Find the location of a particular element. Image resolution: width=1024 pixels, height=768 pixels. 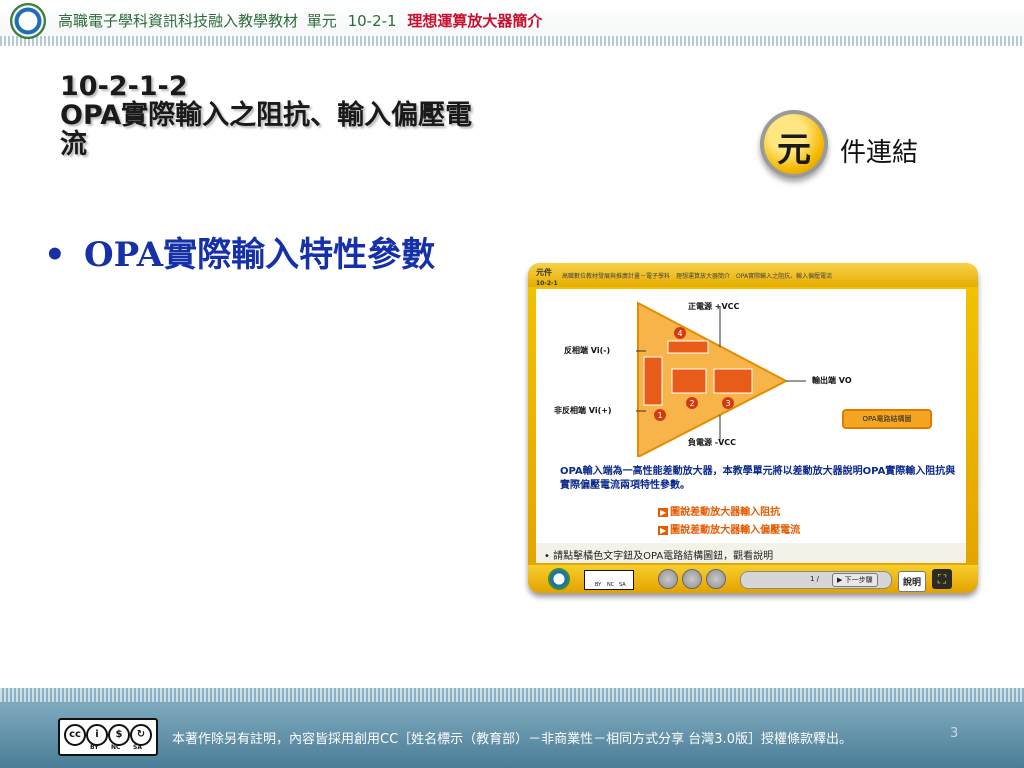

marker-4-label: 4 is located at coordinates (679, 333).